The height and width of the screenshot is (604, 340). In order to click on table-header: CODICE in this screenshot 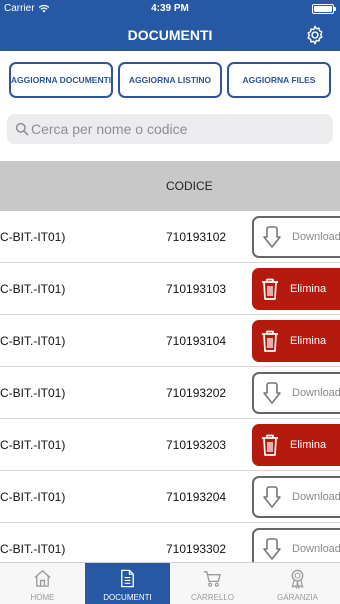, I will do `click(170, 186)`.